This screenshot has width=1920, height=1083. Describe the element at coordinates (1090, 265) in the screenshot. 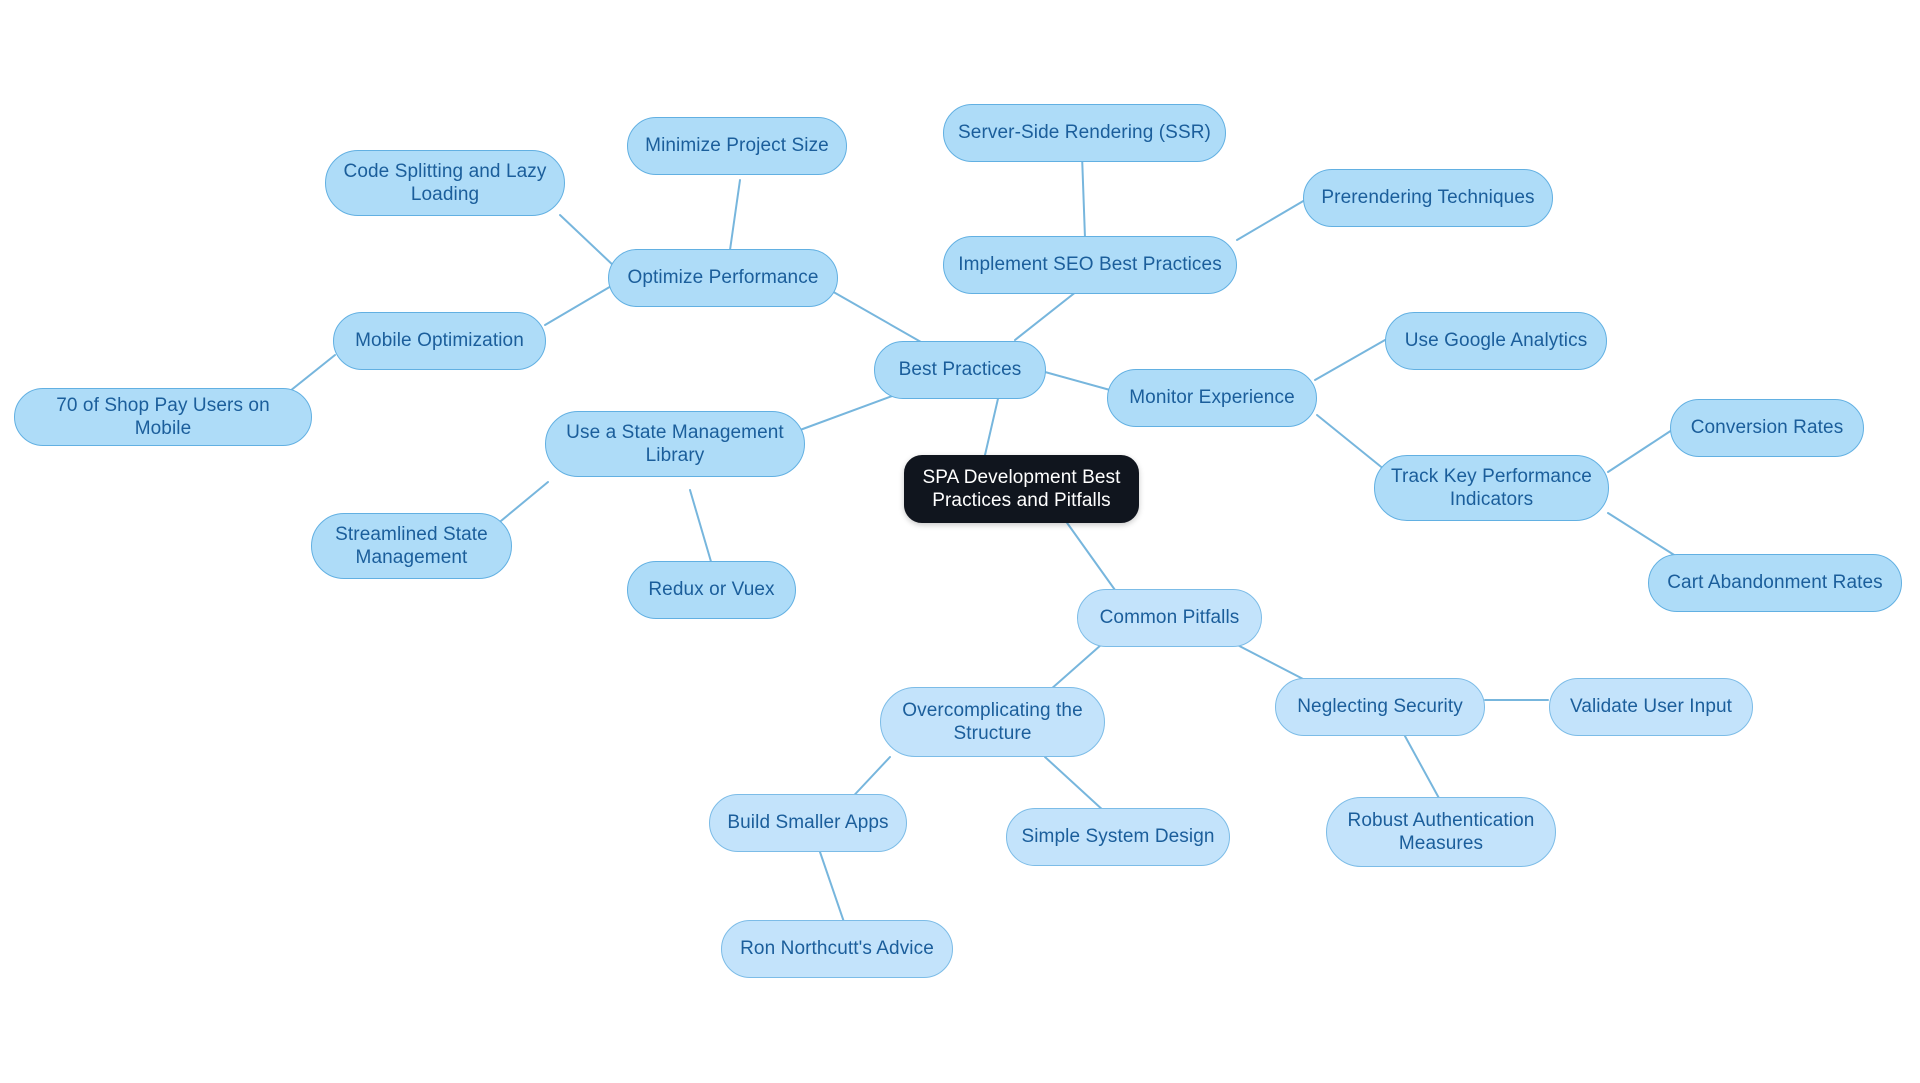

I see `node-implement-seo-best-practices: Implement SEO Best Practices` at that location.